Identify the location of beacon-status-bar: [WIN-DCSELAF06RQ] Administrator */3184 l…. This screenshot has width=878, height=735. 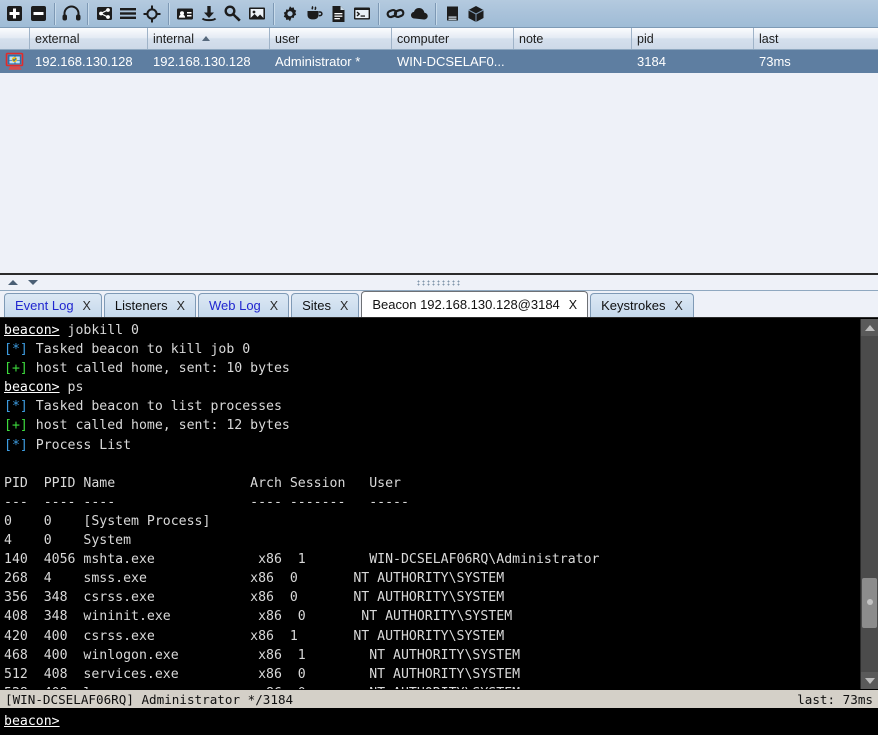
(439, 698).